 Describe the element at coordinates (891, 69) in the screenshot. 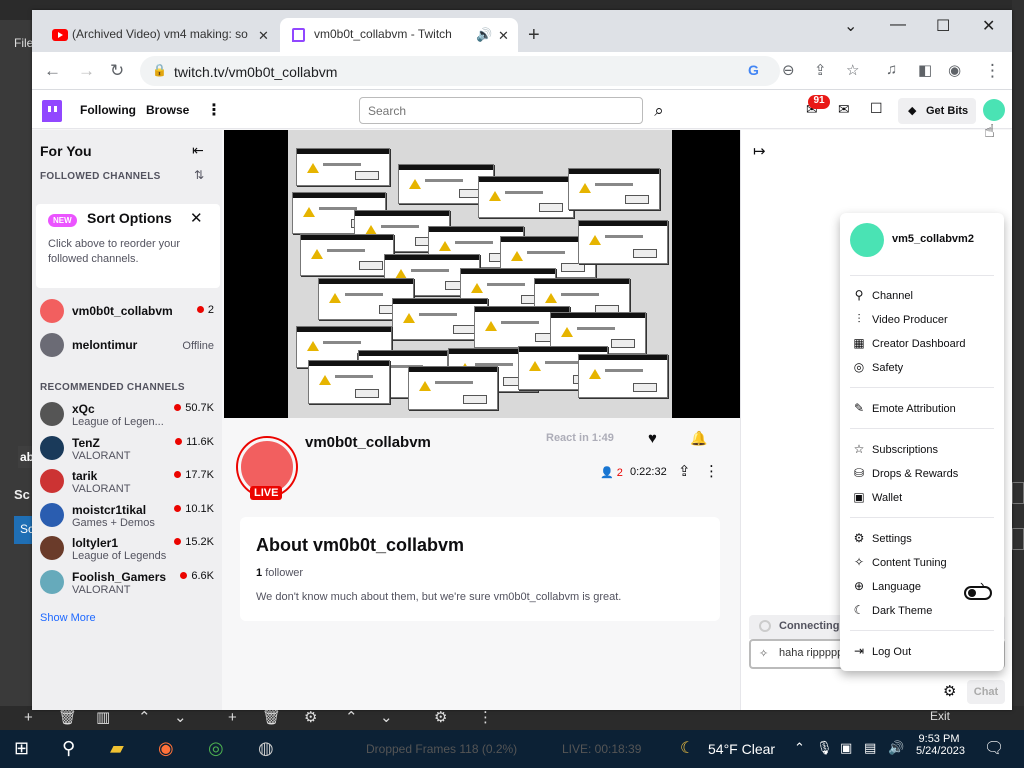

I see `media-icon: ♫` at that location.